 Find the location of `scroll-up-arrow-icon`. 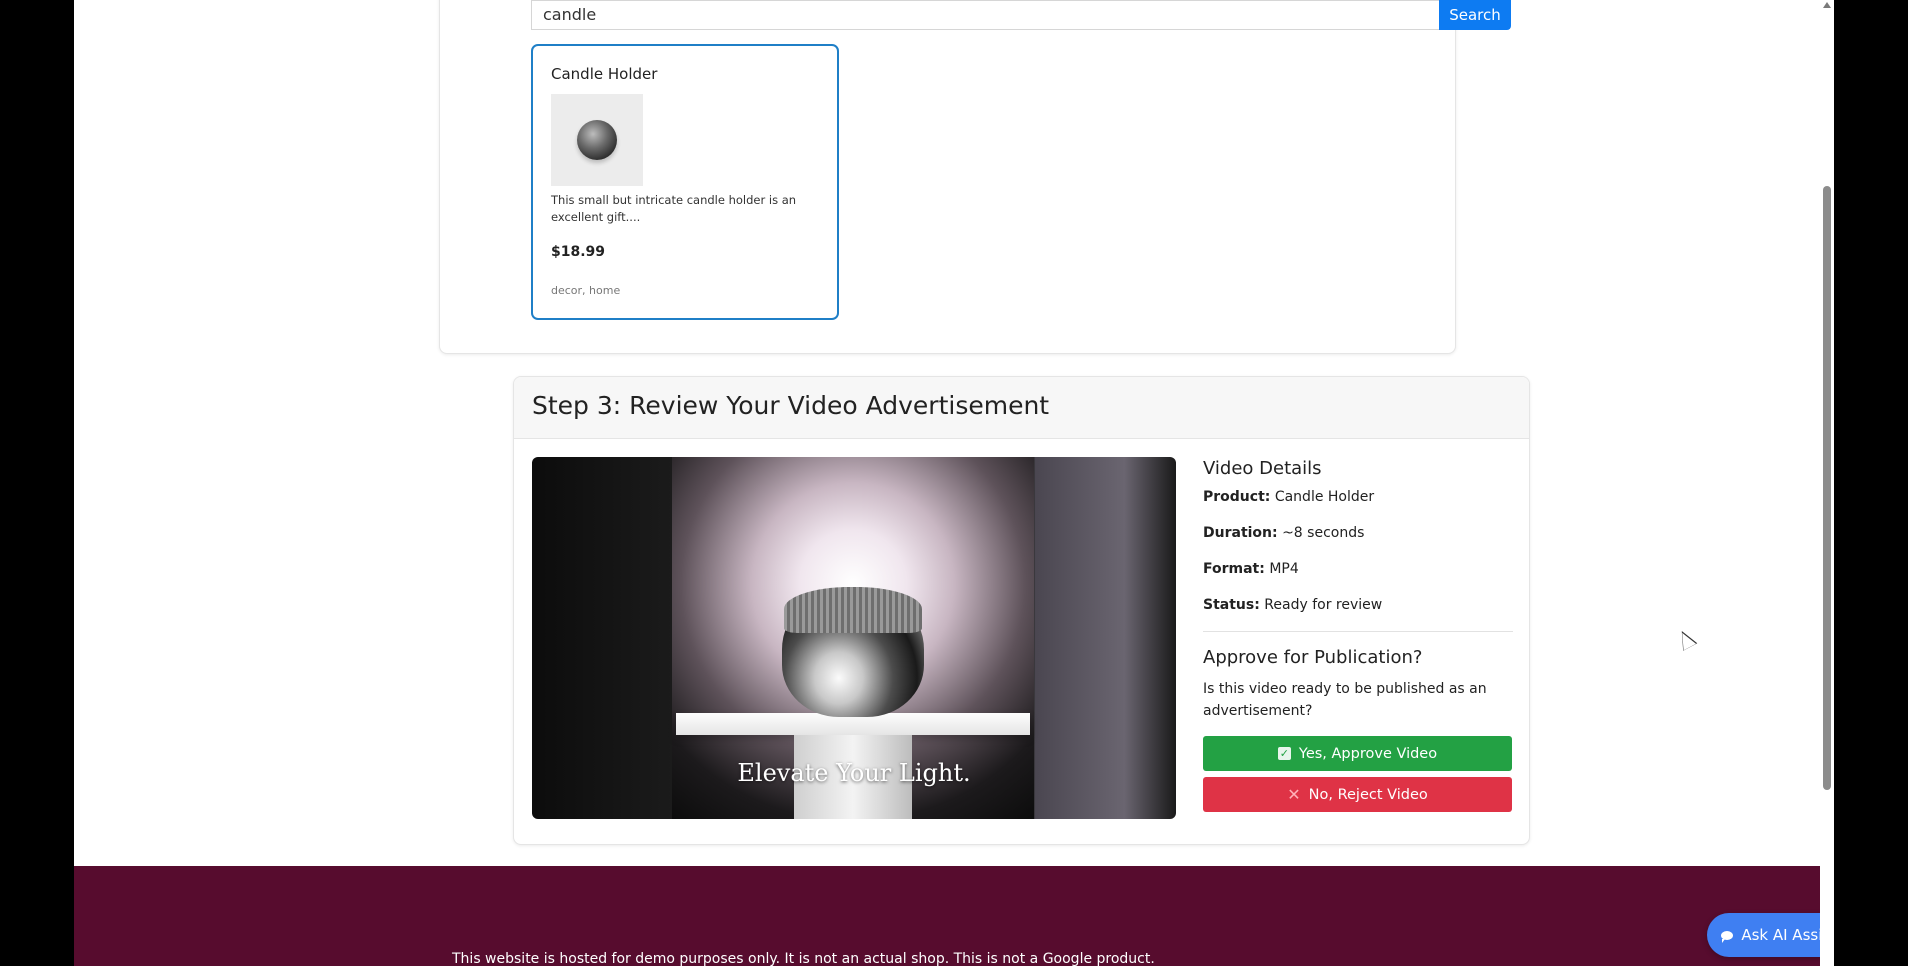

scroll-up-arrow-icon is located at coordinates (1827, 5).